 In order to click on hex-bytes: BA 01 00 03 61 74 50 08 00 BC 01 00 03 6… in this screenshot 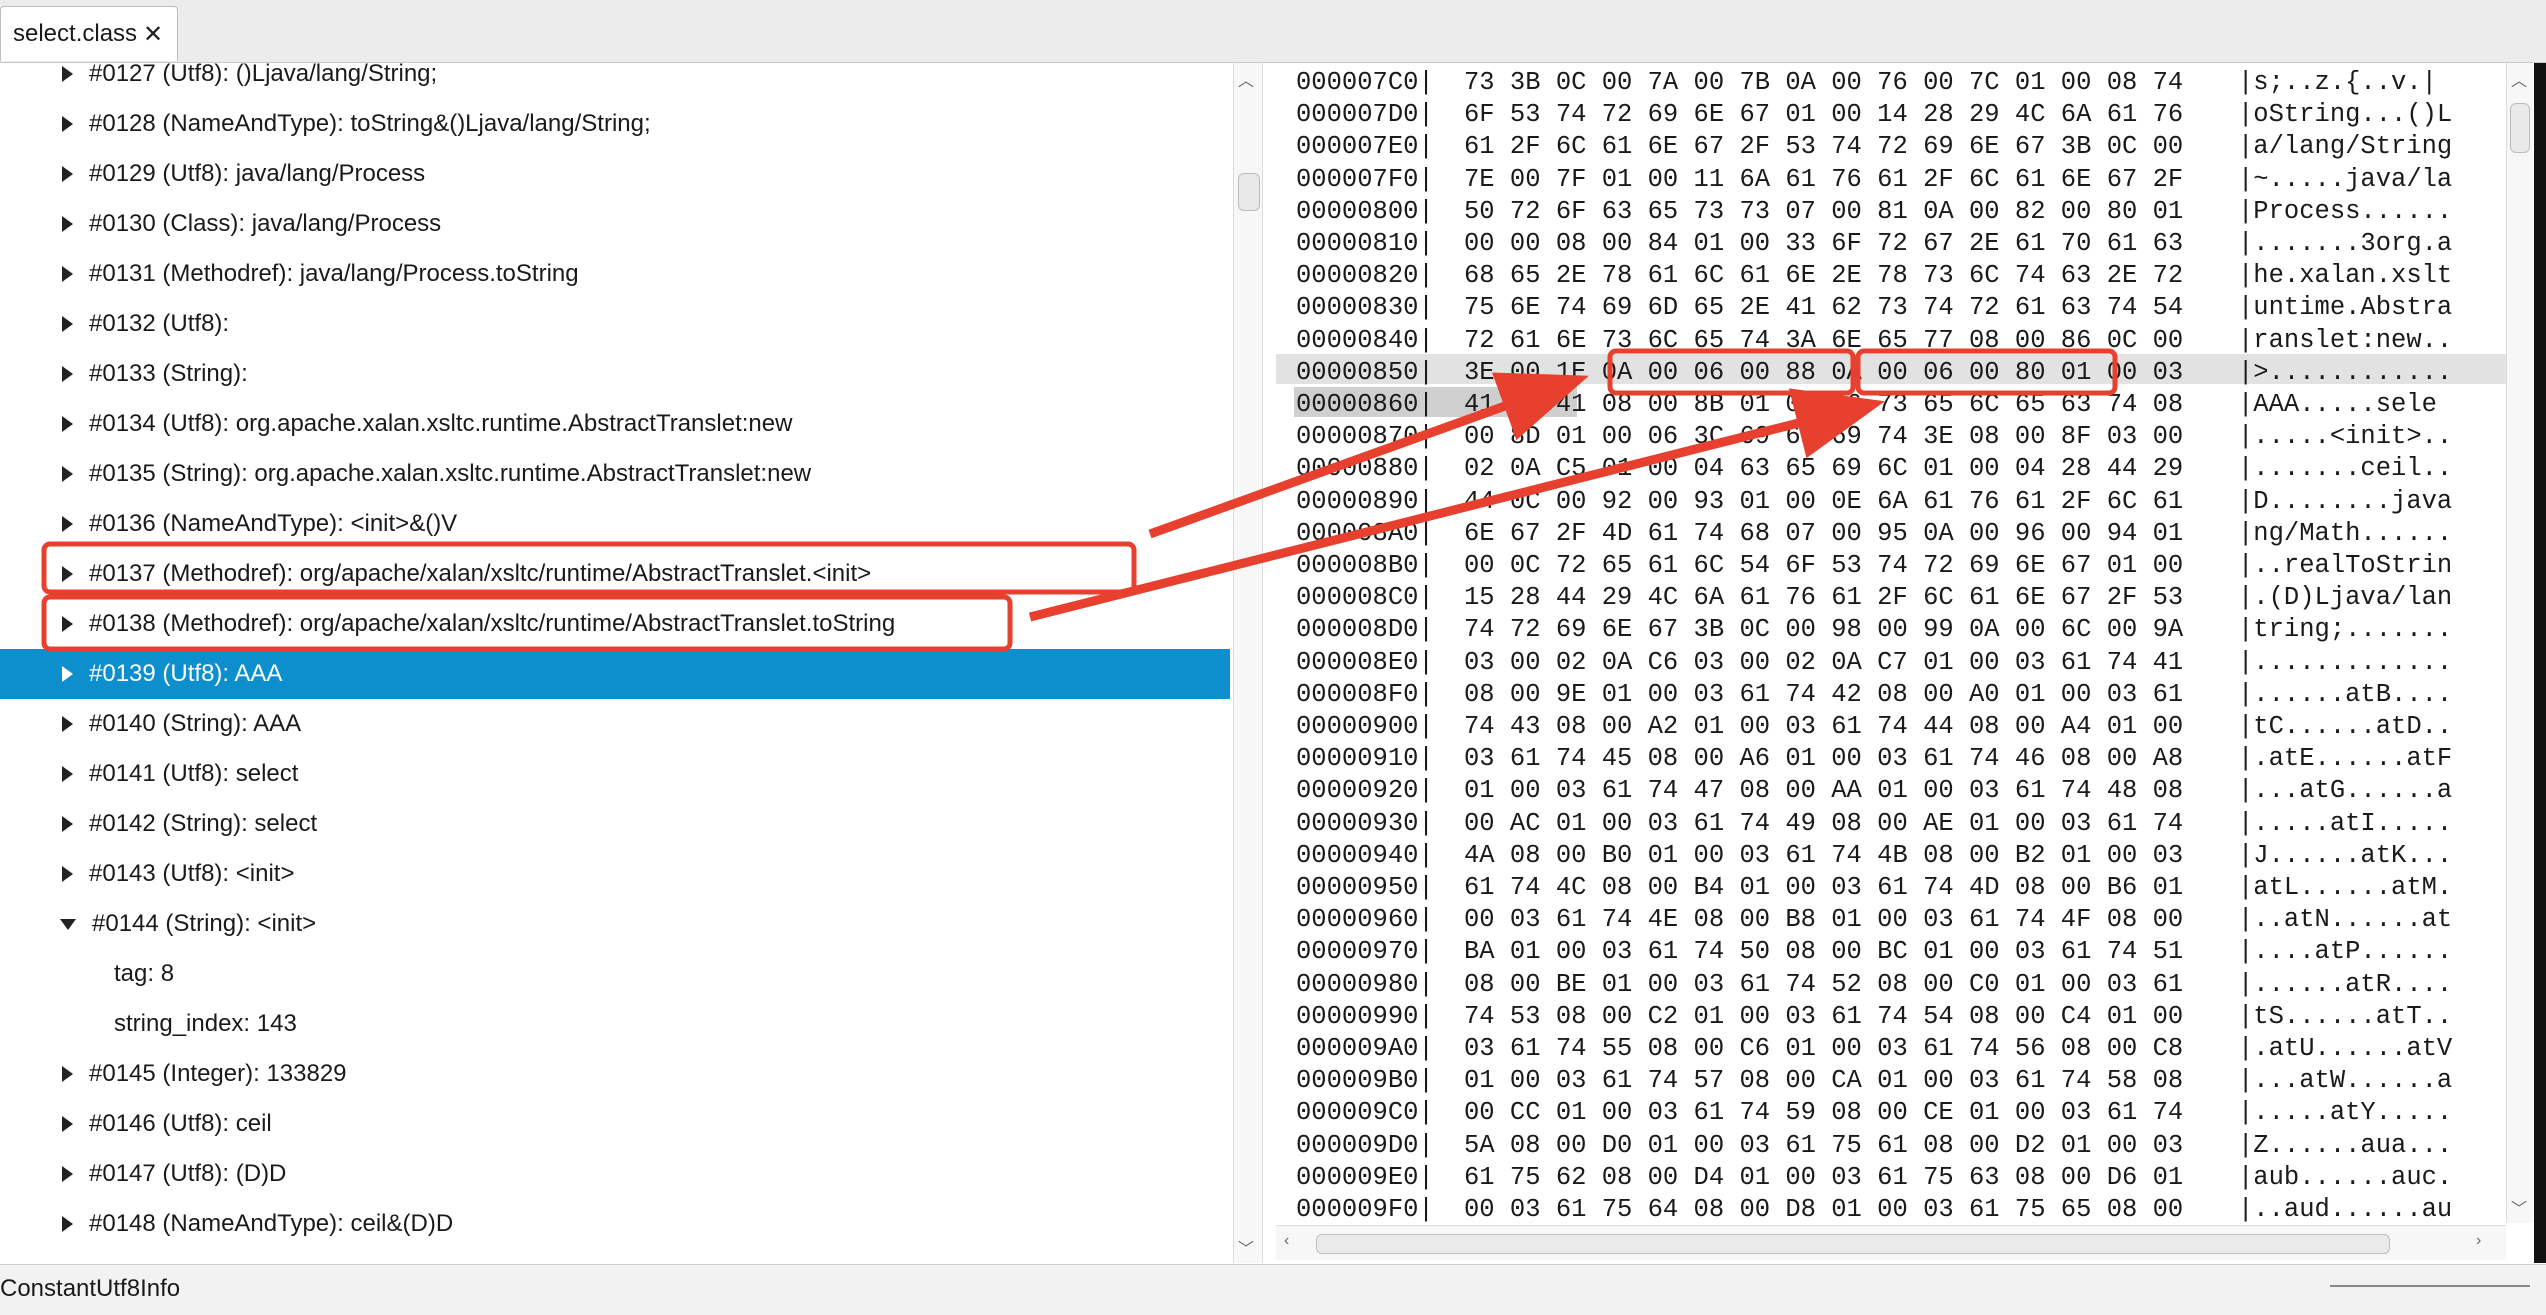, I will do `click(1824, 952)`.